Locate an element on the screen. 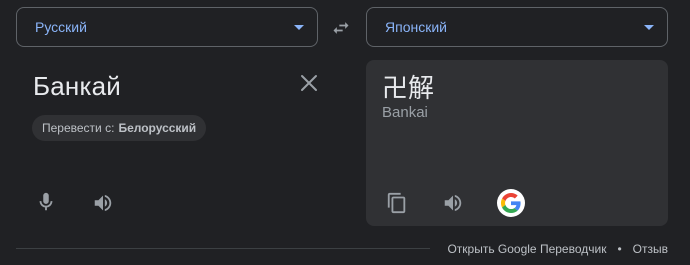 Image resolution: width=690 pixels, height=265 pixels. google-search-button is located at coordinates (511, 203).